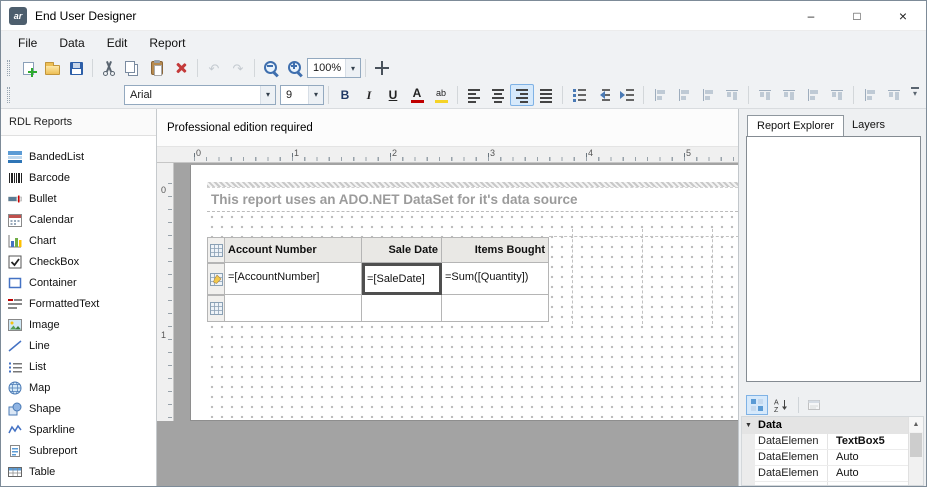 The image size is (927, 487). Describe the element at coordinates (813, 95) in the screenshot. I see `same-width-button` at that location.